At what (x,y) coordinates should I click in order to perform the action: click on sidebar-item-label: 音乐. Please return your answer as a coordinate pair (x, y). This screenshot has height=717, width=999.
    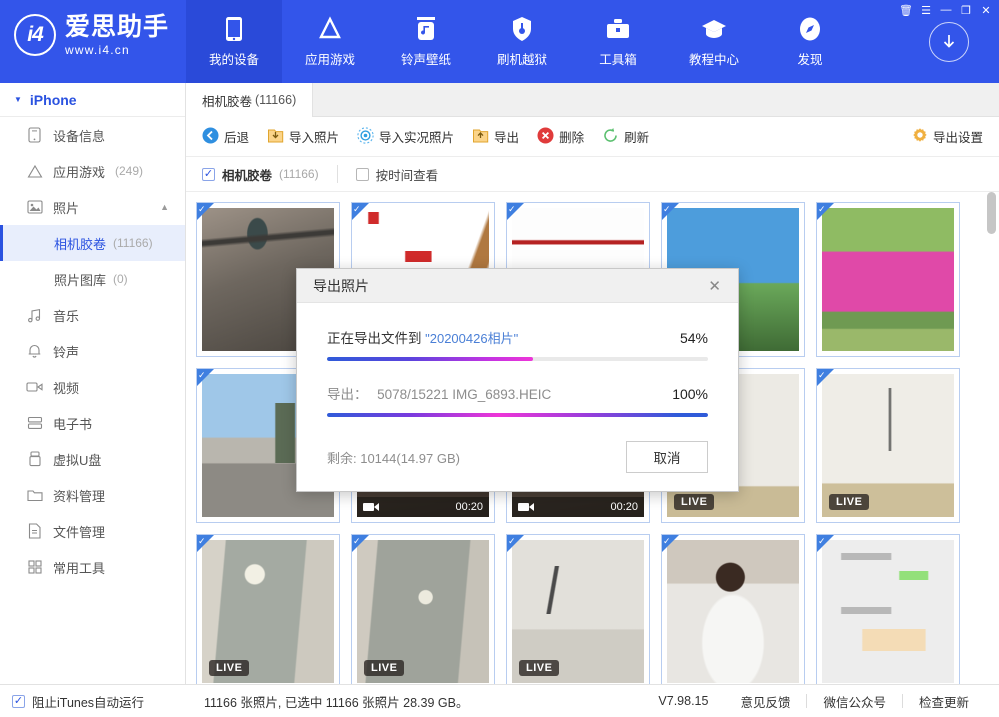
    Looking at the image, I should click on (66, 316).